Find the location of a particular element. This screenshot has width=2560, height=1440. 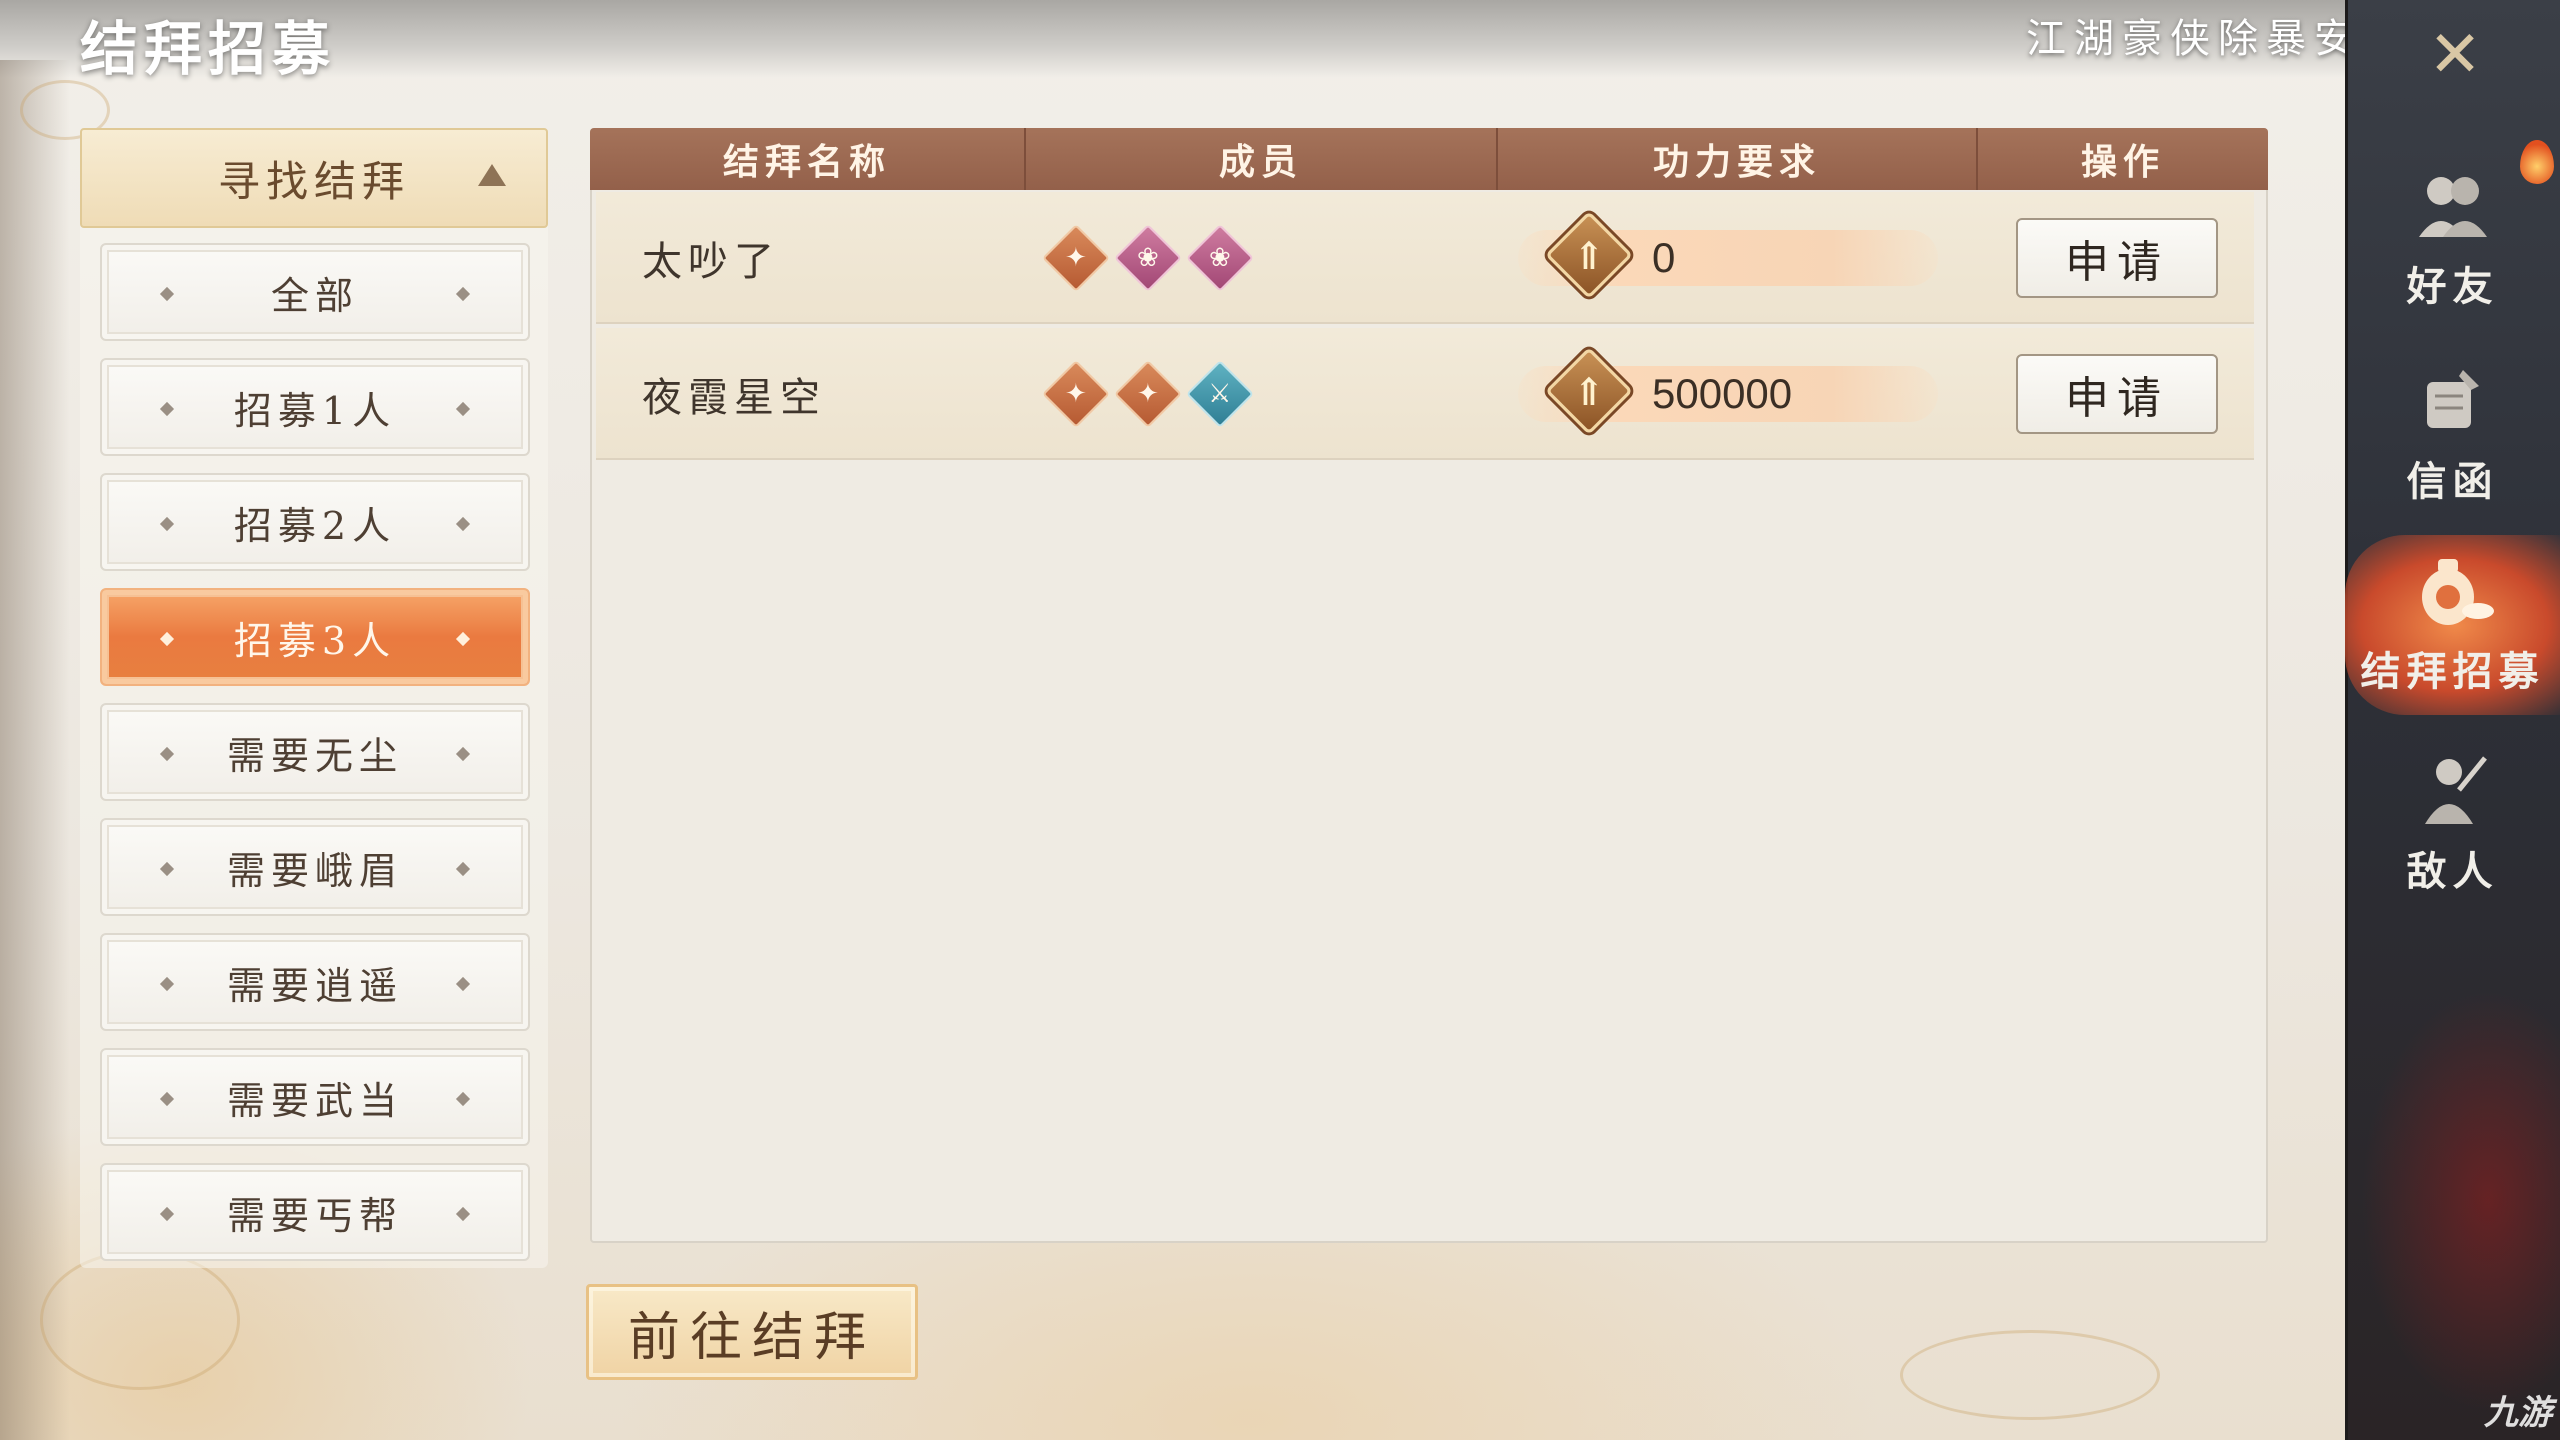

column-header-name: 结拜名称 is located at coordinates (806, 162).